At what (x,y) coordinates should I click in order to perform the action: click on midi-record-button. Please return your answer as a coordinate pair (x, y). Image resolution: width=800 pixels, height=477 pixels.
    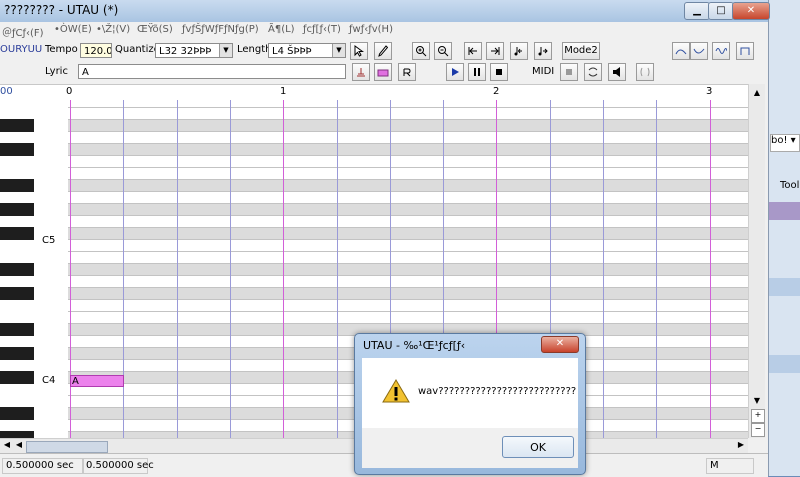
    Looking at the image, I should click on (569, 72).